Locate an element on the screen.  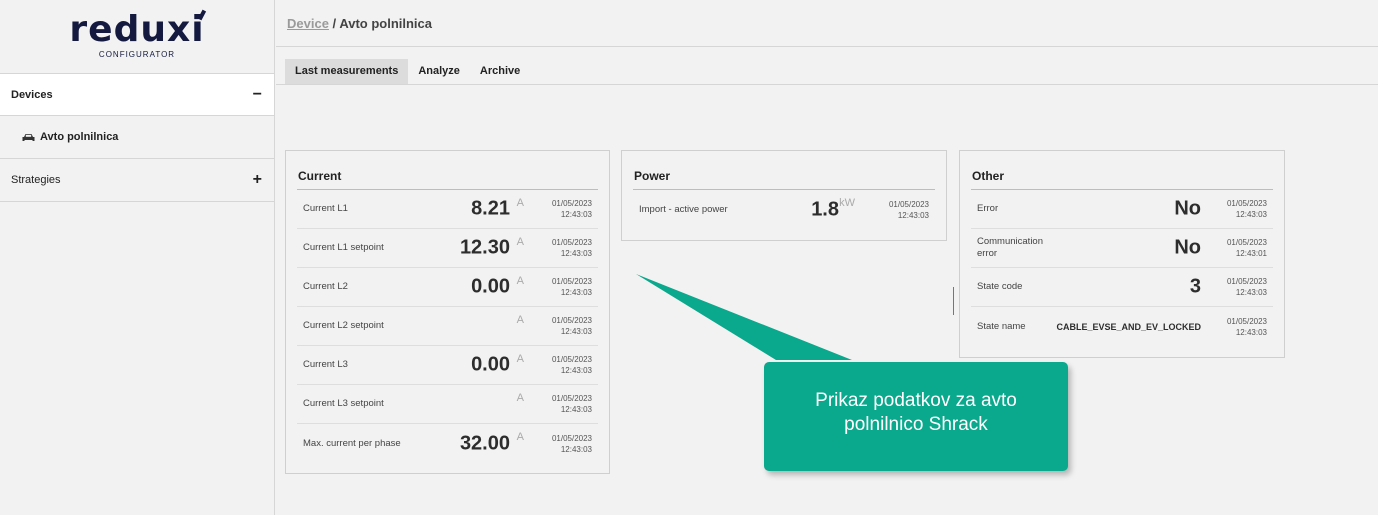
measurement-row: Error No 01/05/2023 12:43:03 is located at coordinates (1122, 209).